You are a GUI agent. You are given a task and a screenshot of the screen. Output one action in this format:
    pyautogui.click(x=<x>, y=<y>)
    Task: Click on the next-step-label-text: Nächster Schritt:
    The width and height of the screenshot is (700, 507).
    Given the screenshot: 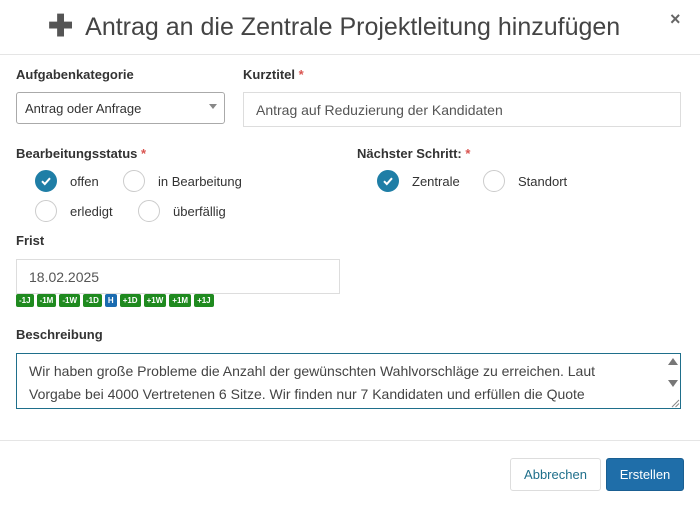 What is the action you would take?
    pyautogui.click(x=409, y=153)
    